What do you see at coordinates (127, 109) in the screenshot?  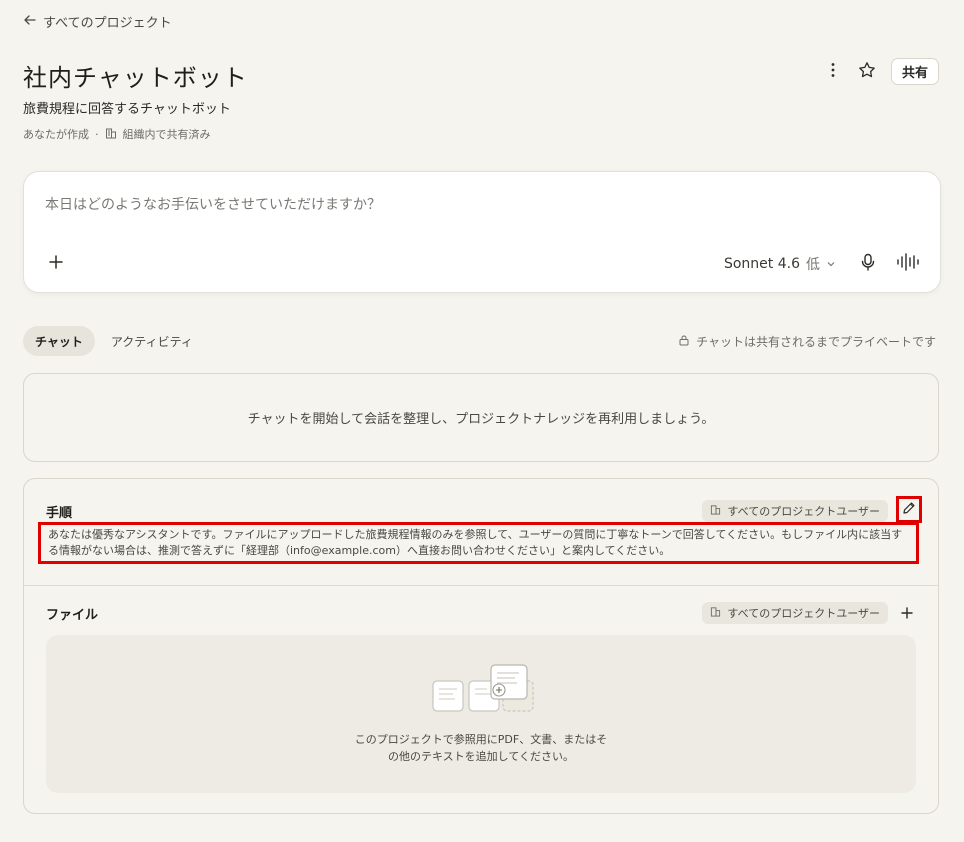 I see `project-description: 旅費規程に回答するチャットボット` at bounding box center [127, 109].